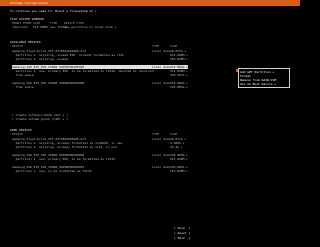  What do you see at coordinates (29, 3) in the screenshot?
I see `page-title: Storage configuration` at bounding box center [29, 3].